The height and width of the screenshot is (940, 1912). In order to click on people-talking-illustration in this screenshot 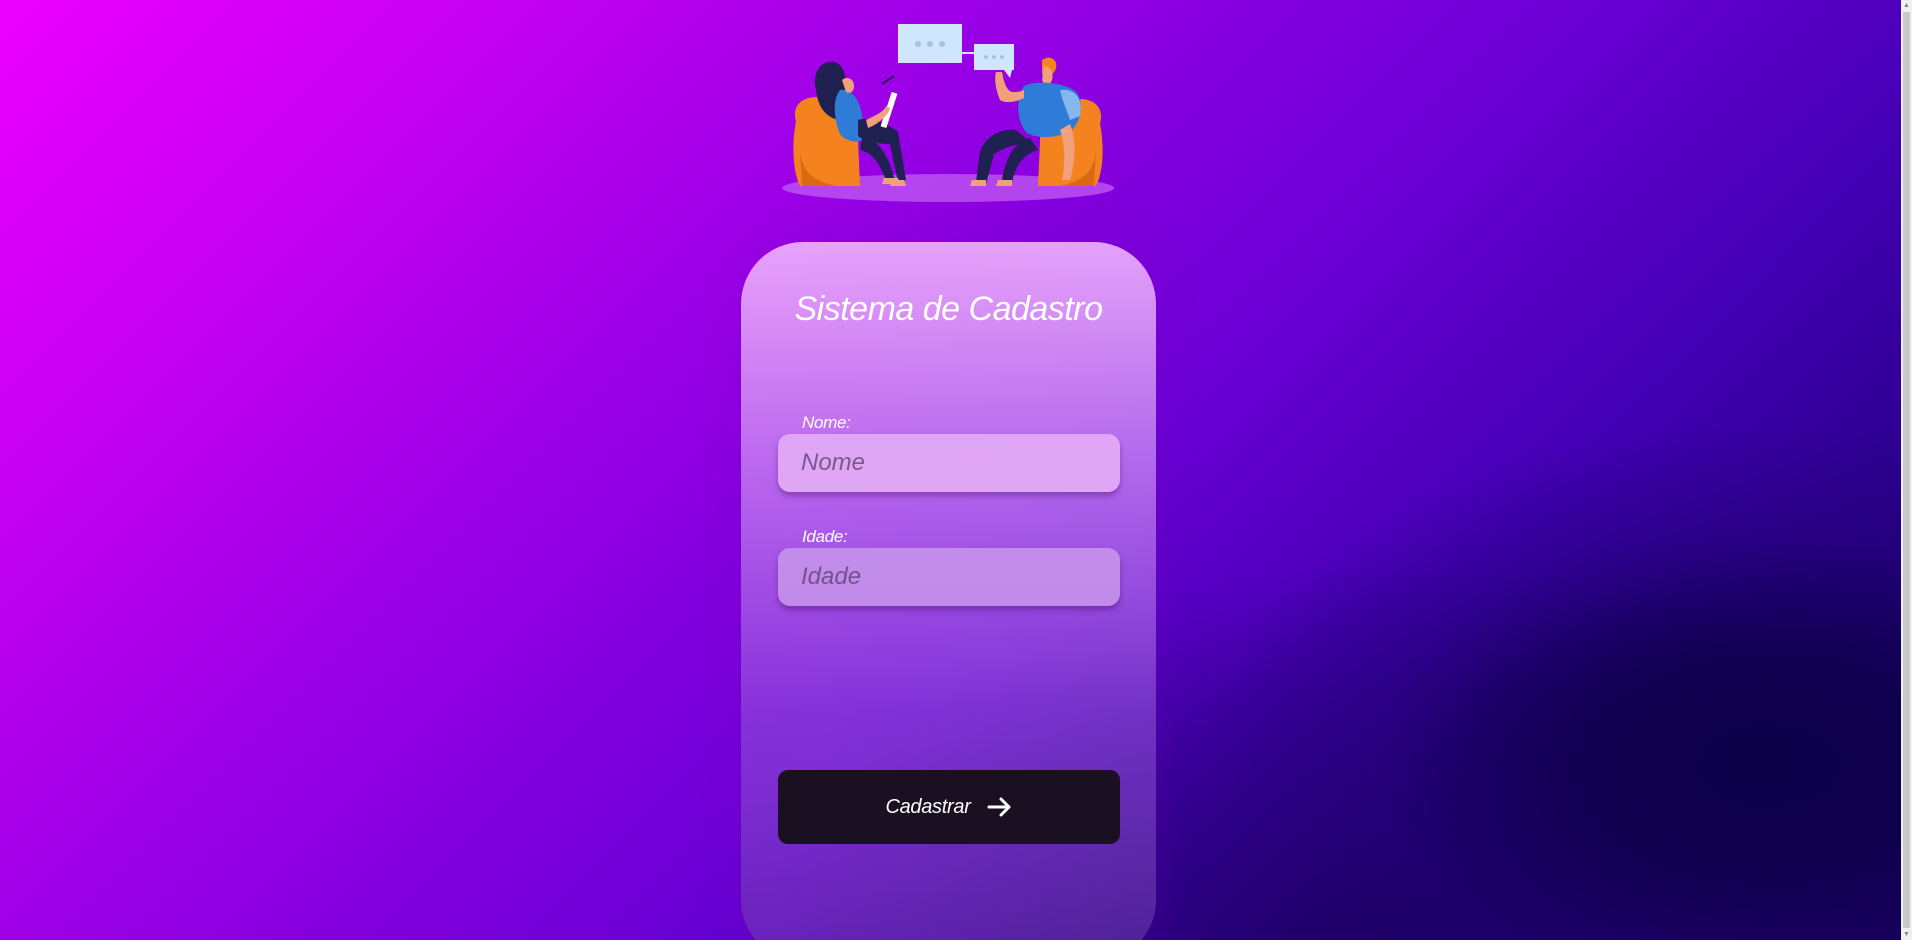, I will do `click(948, 113)`.